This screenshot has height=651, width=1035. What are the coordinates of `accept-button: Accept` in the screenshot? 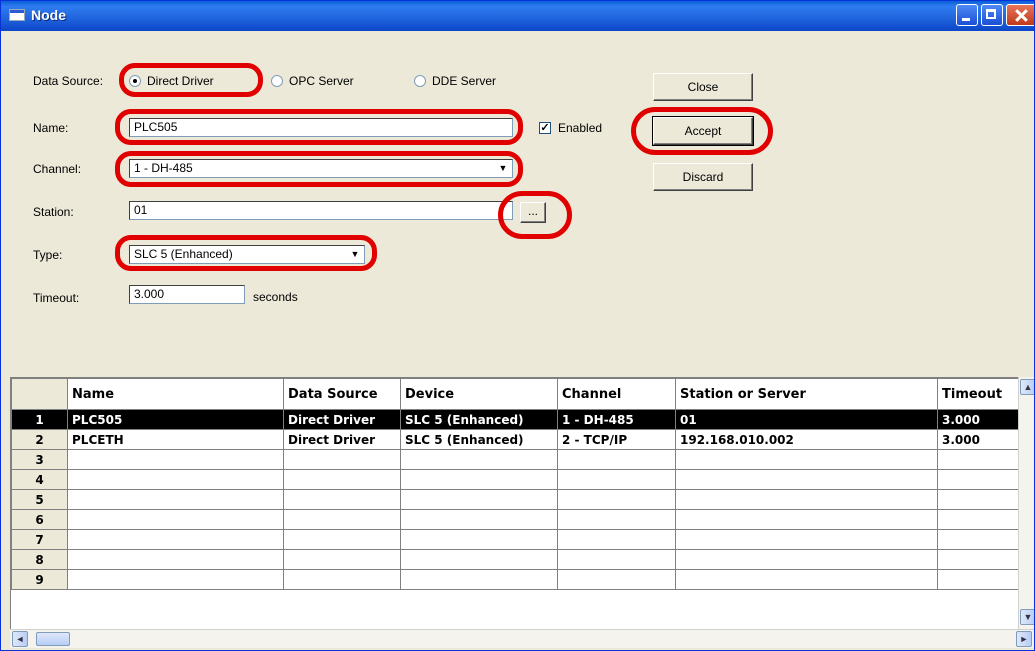 It's located at (703, 131).